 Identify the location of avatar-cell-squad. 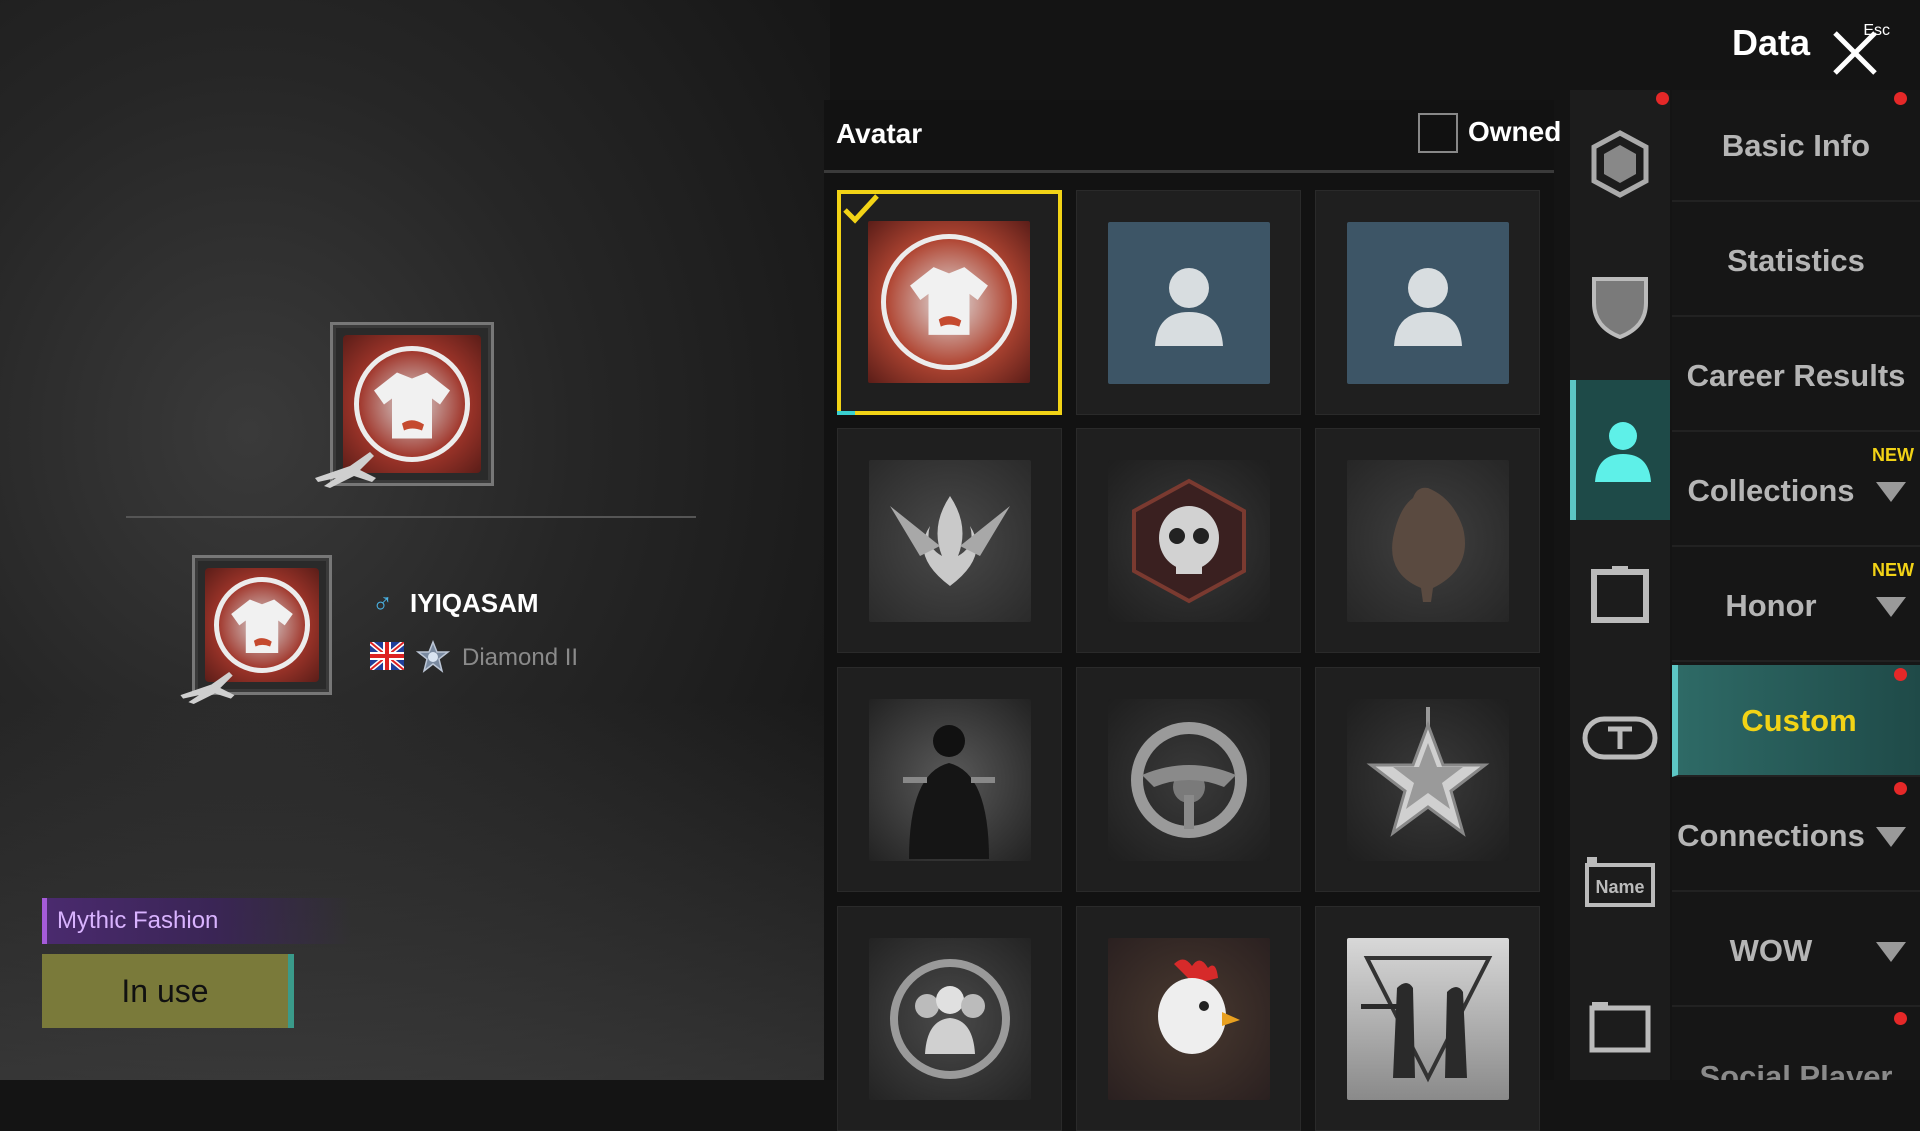
(949, 1018).